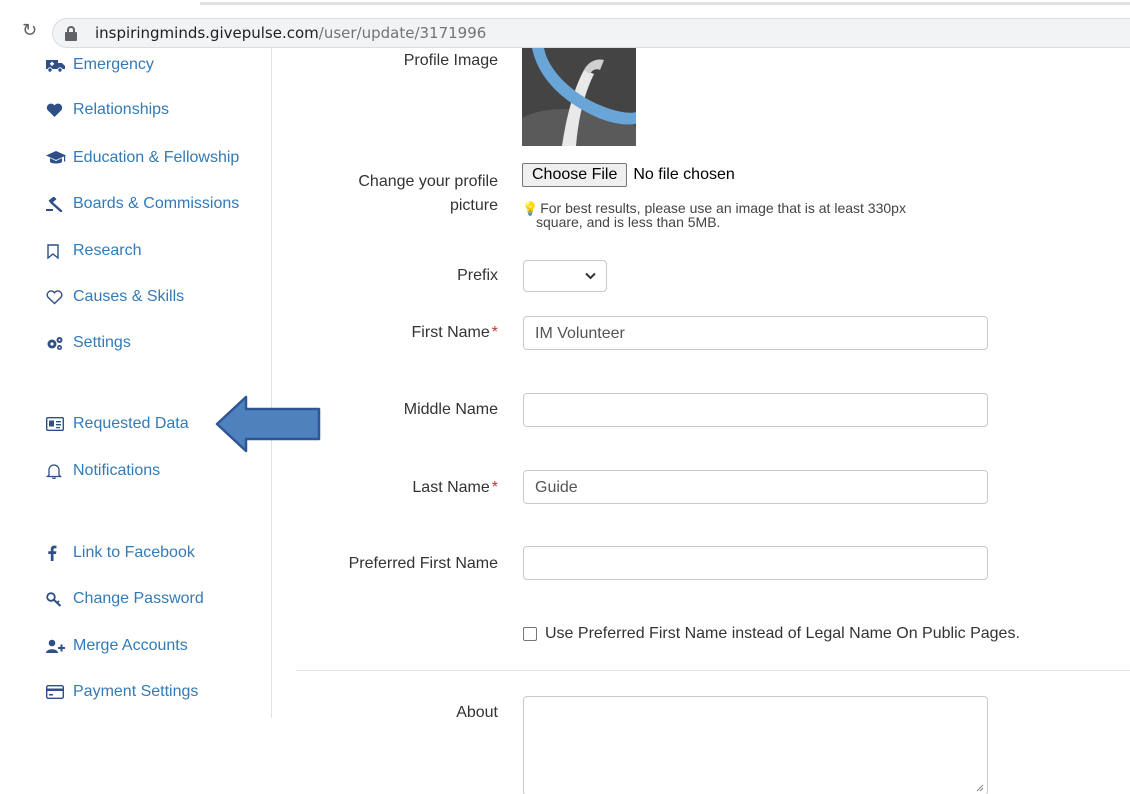  What do you see at coordinates (29, 31) in the screenshot?
I see `reload-icon: ↻` at bounding box center [29, 31].